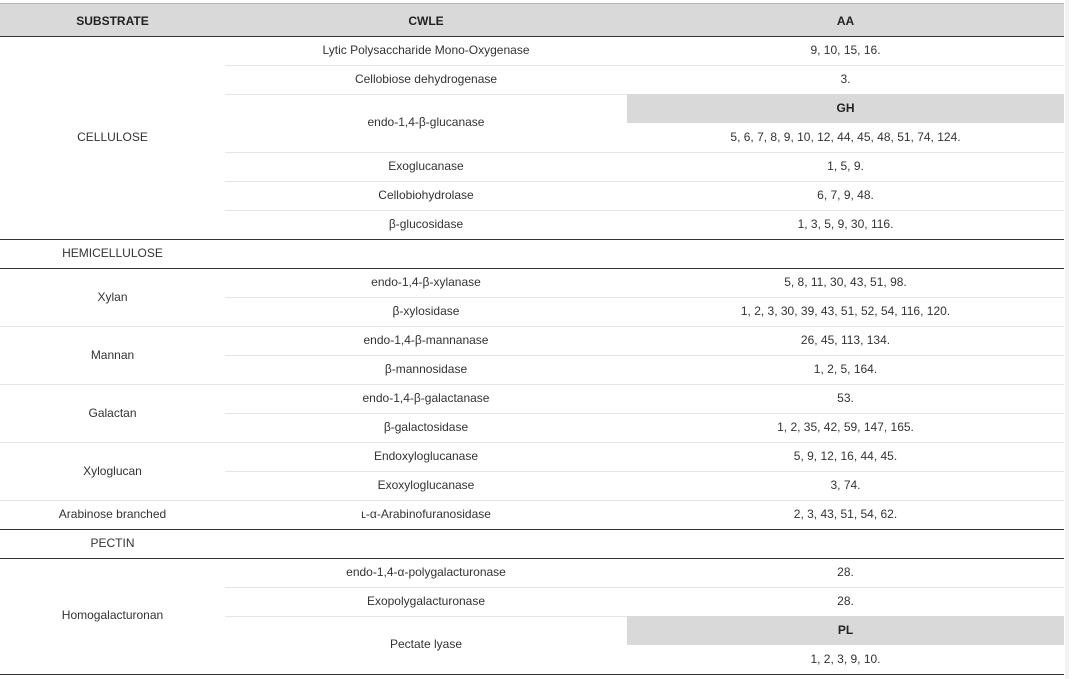  I want to click on substrate-homogalacturonan: Homogalacturonan, so click(112, 615).